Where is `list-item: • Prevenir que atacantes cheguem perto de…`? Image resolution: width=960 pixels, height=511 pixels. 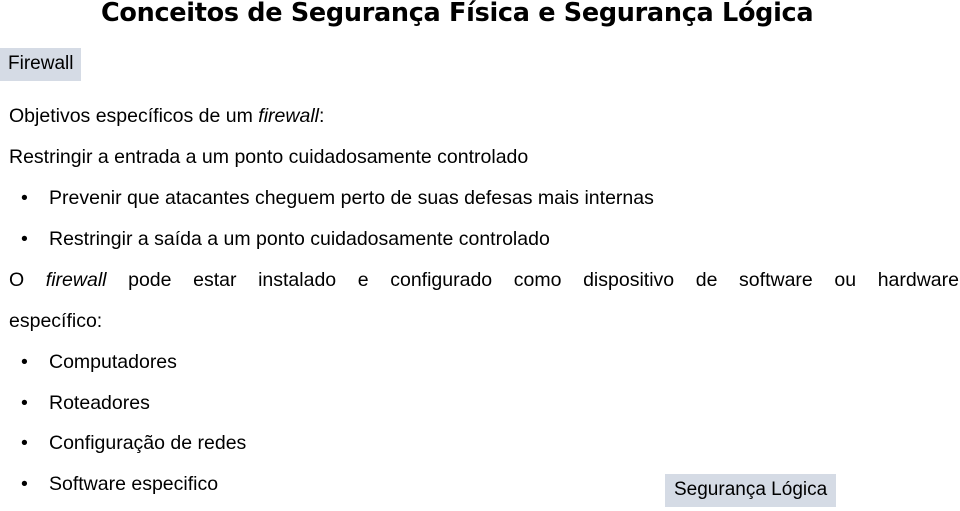 list-item: • Prevenir que atacantes cheguem perto de… is located at coordinates (337, 198).